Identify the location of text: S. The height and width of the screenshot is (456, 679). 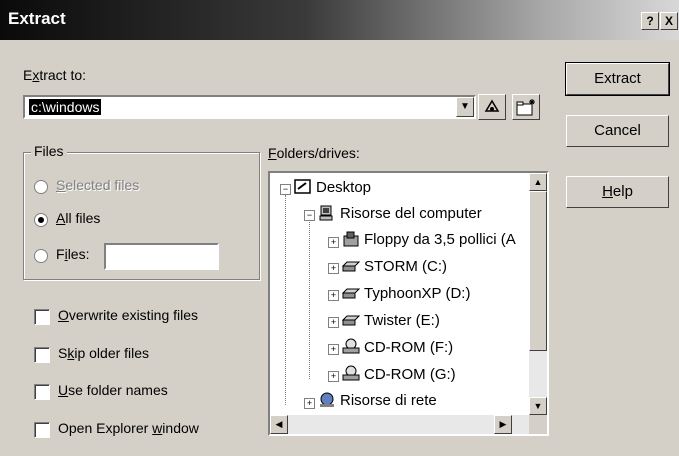
(63, 353).